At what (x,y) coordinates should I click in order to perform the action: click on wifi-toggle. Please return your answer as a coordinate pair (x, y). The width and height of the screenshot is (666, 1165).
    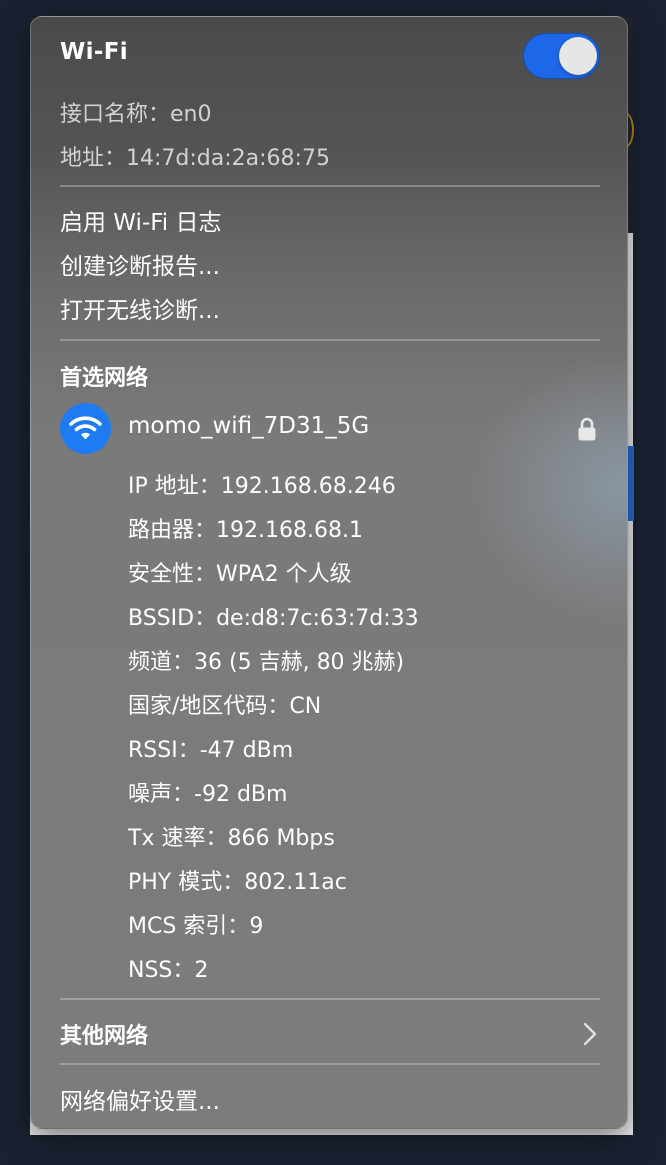
    Looking at the image, I should click on (561, 56).